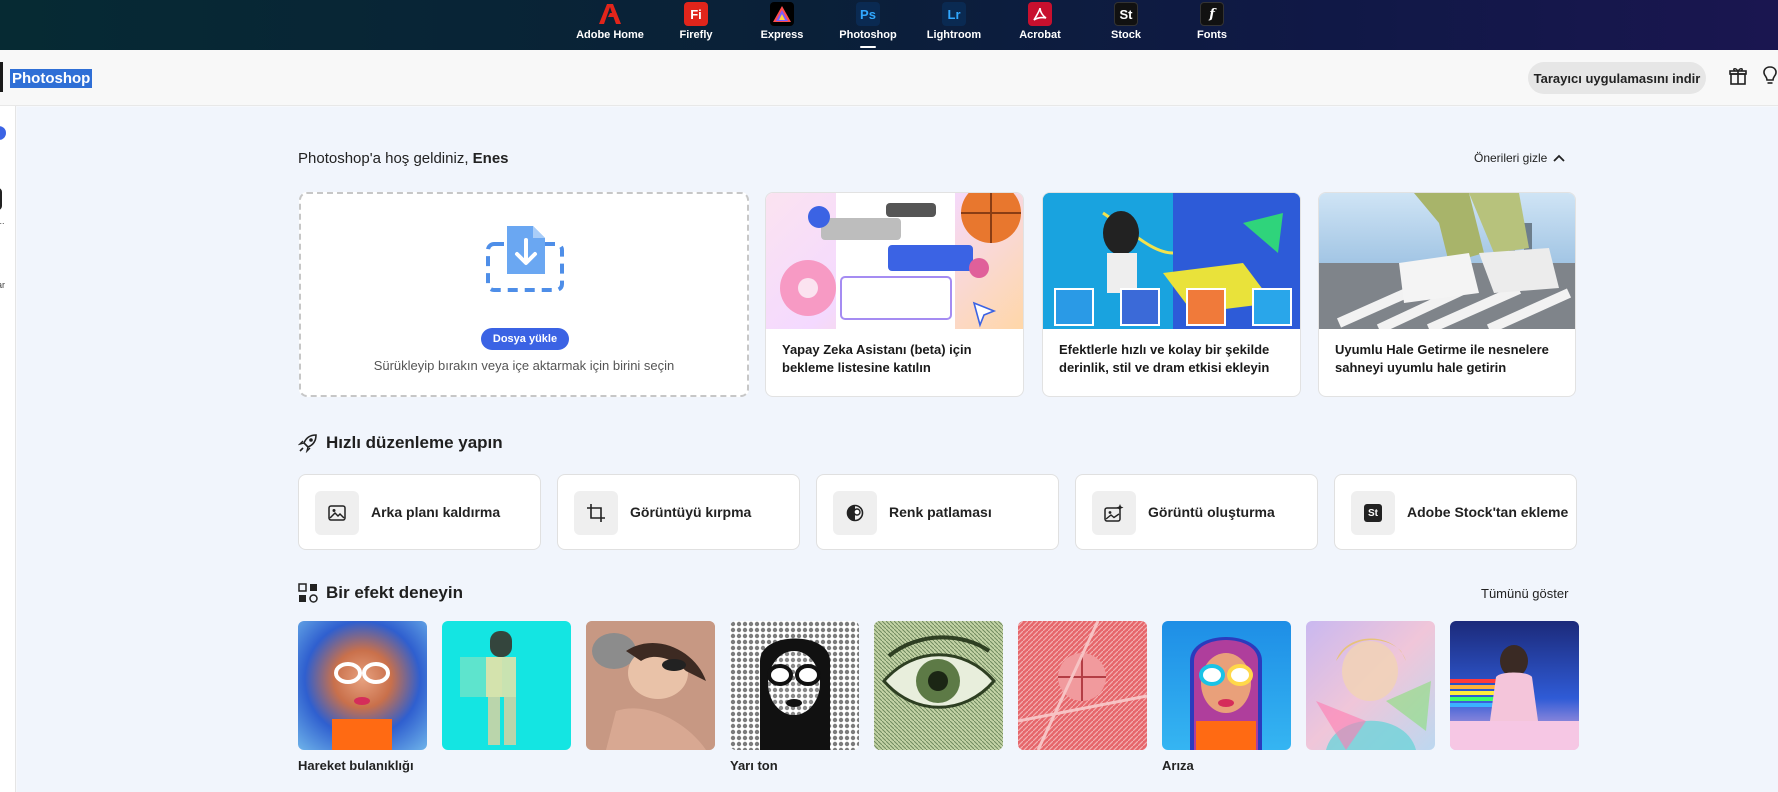 Image resolution: width=1778 pixels, height=792 pixels. I want to click on effects-illustration, so click(1171, 261).